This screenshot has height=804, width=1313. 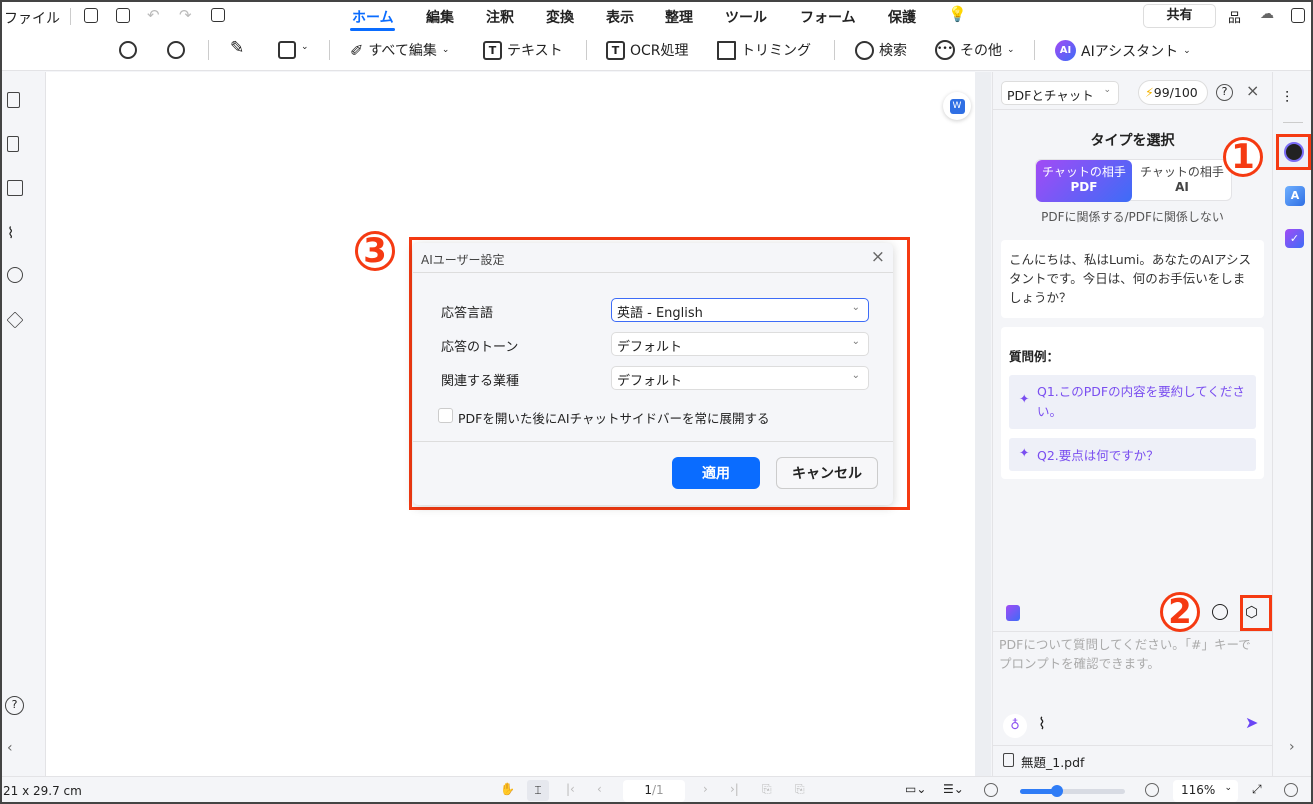 I want to click on hand-tool-icon: ✋, so click(x=507, y=789).